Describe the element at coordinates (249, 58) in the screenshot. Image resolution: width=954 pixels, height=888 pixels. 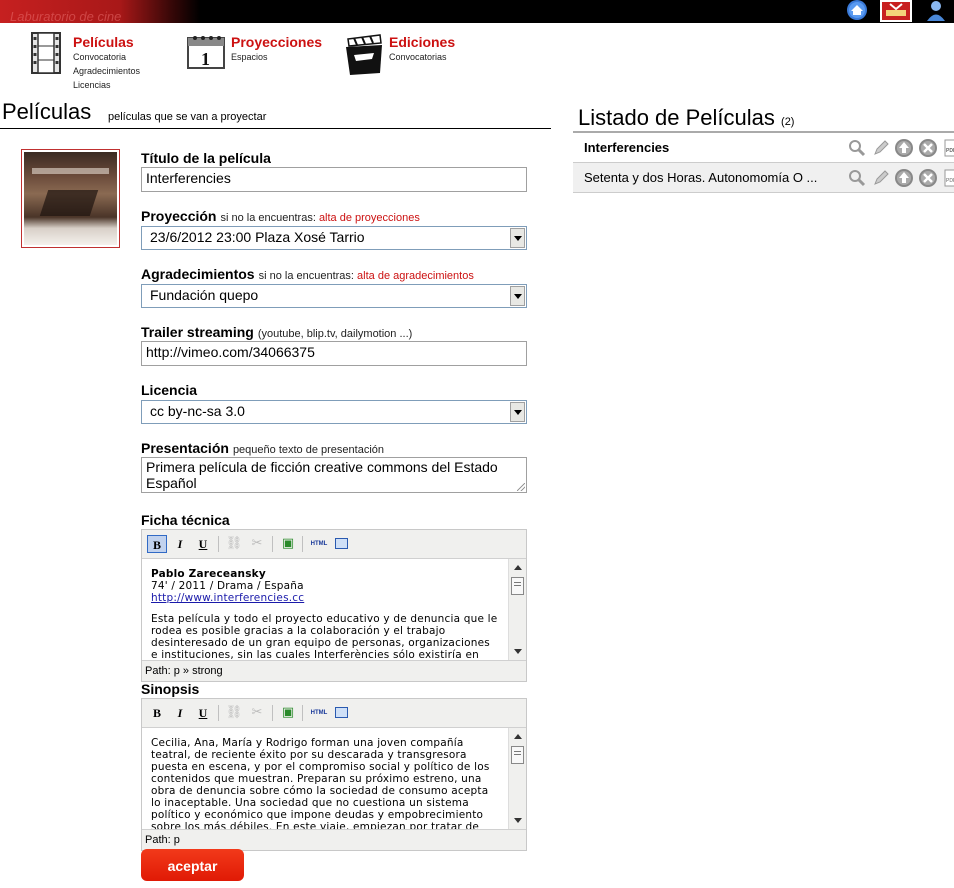
I see `nav-espacios: Espacios` at that location.